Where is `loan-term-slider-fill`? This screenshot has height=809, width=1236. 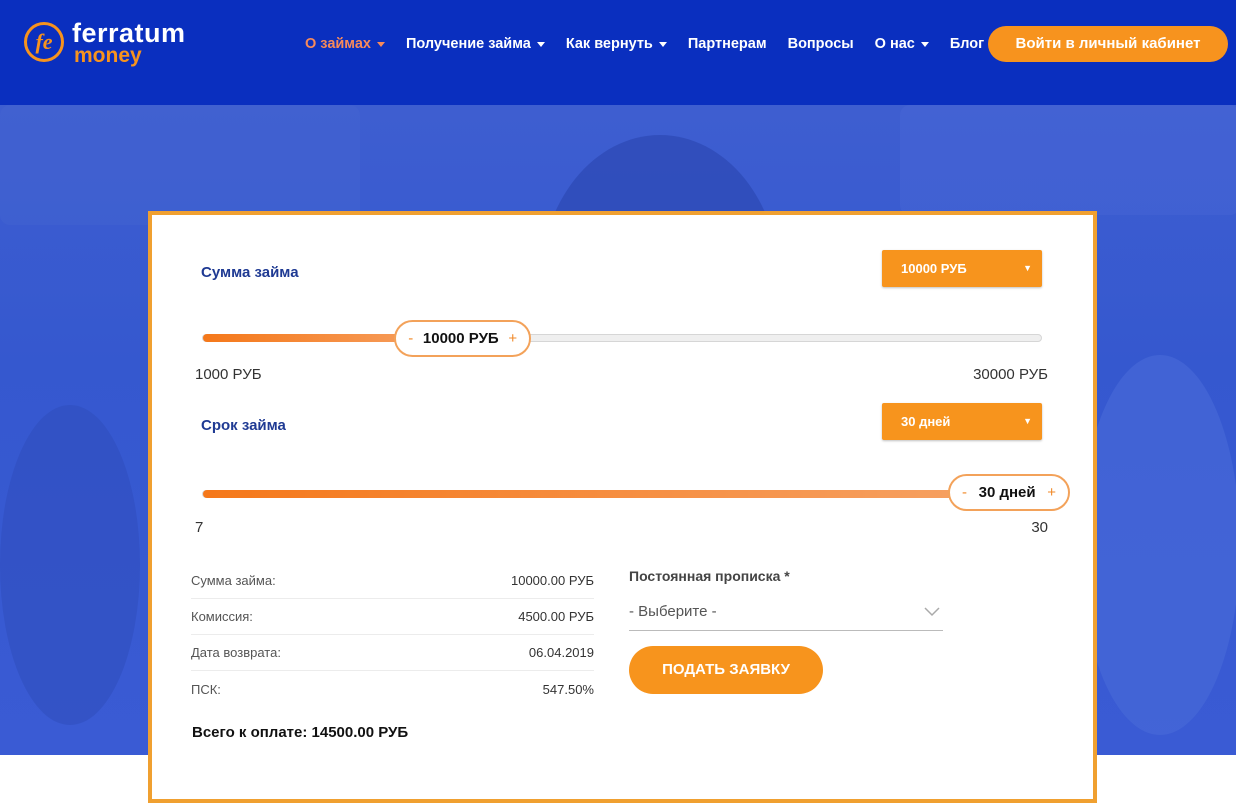
loan-term-slider-fill is located at coordinates (623, 494).